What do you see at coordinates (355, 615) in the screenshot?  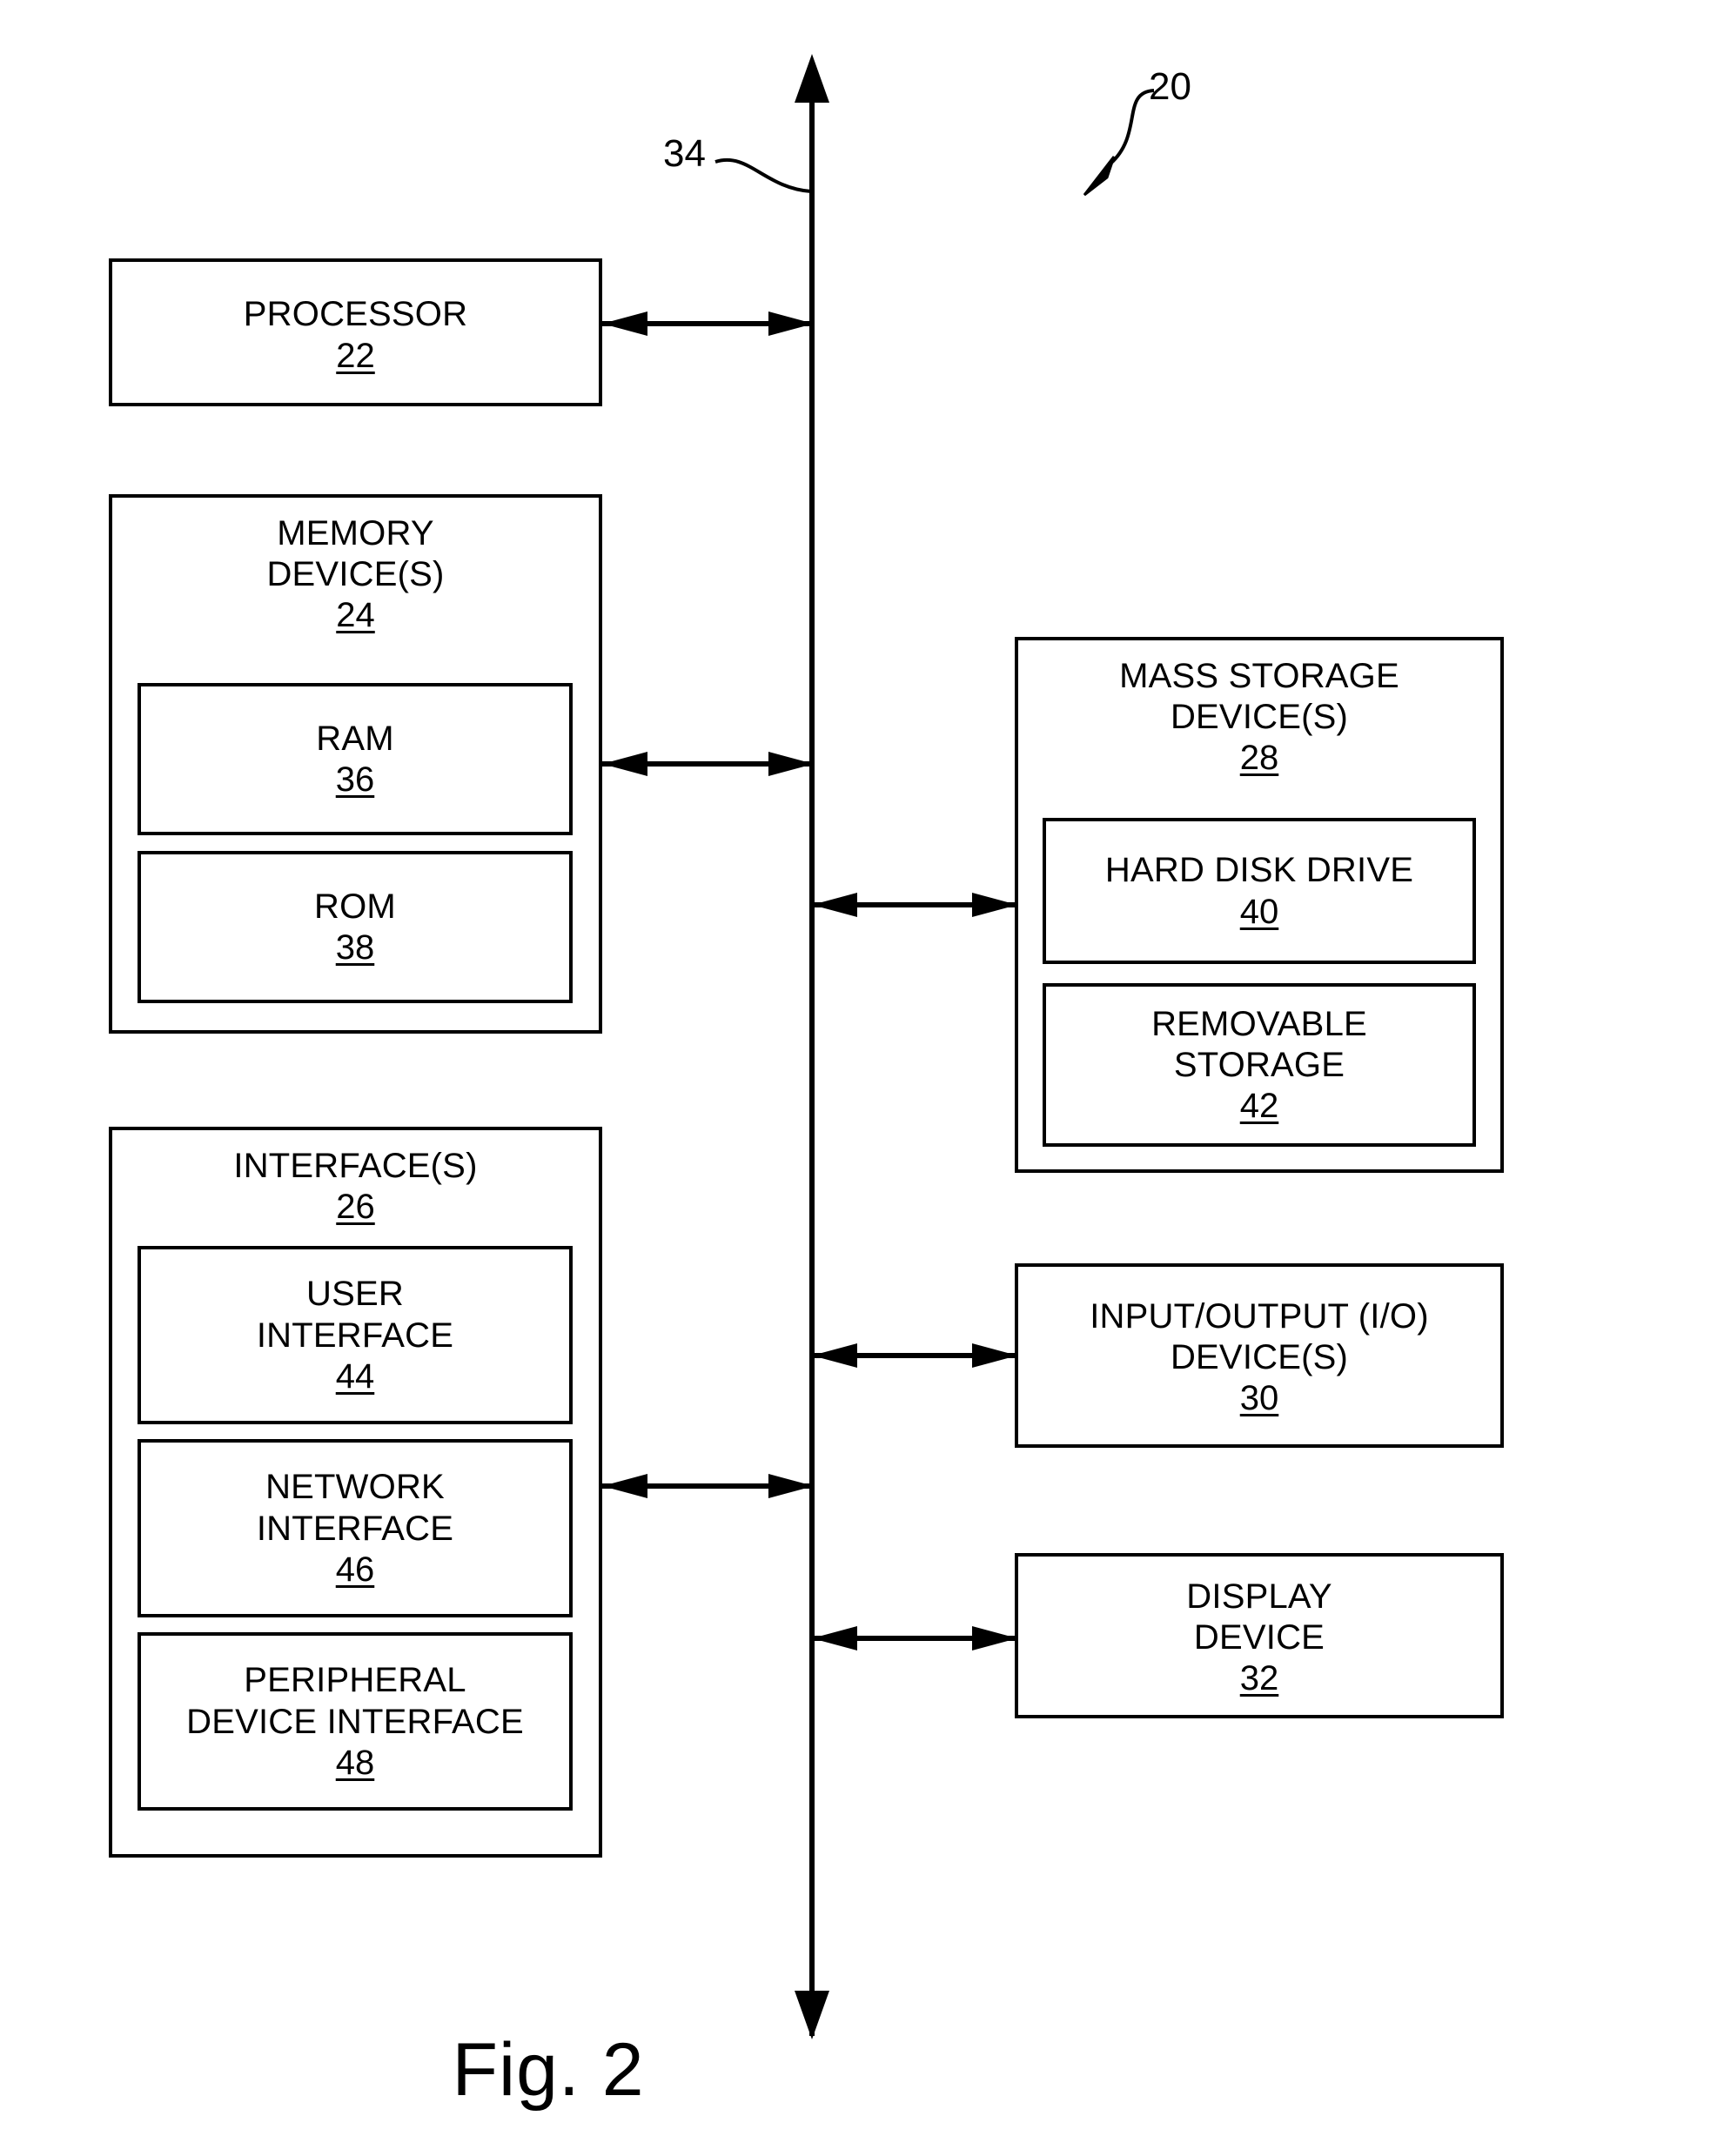 I see `memory-devices-ref: 24` at bounding box center [355, 615].